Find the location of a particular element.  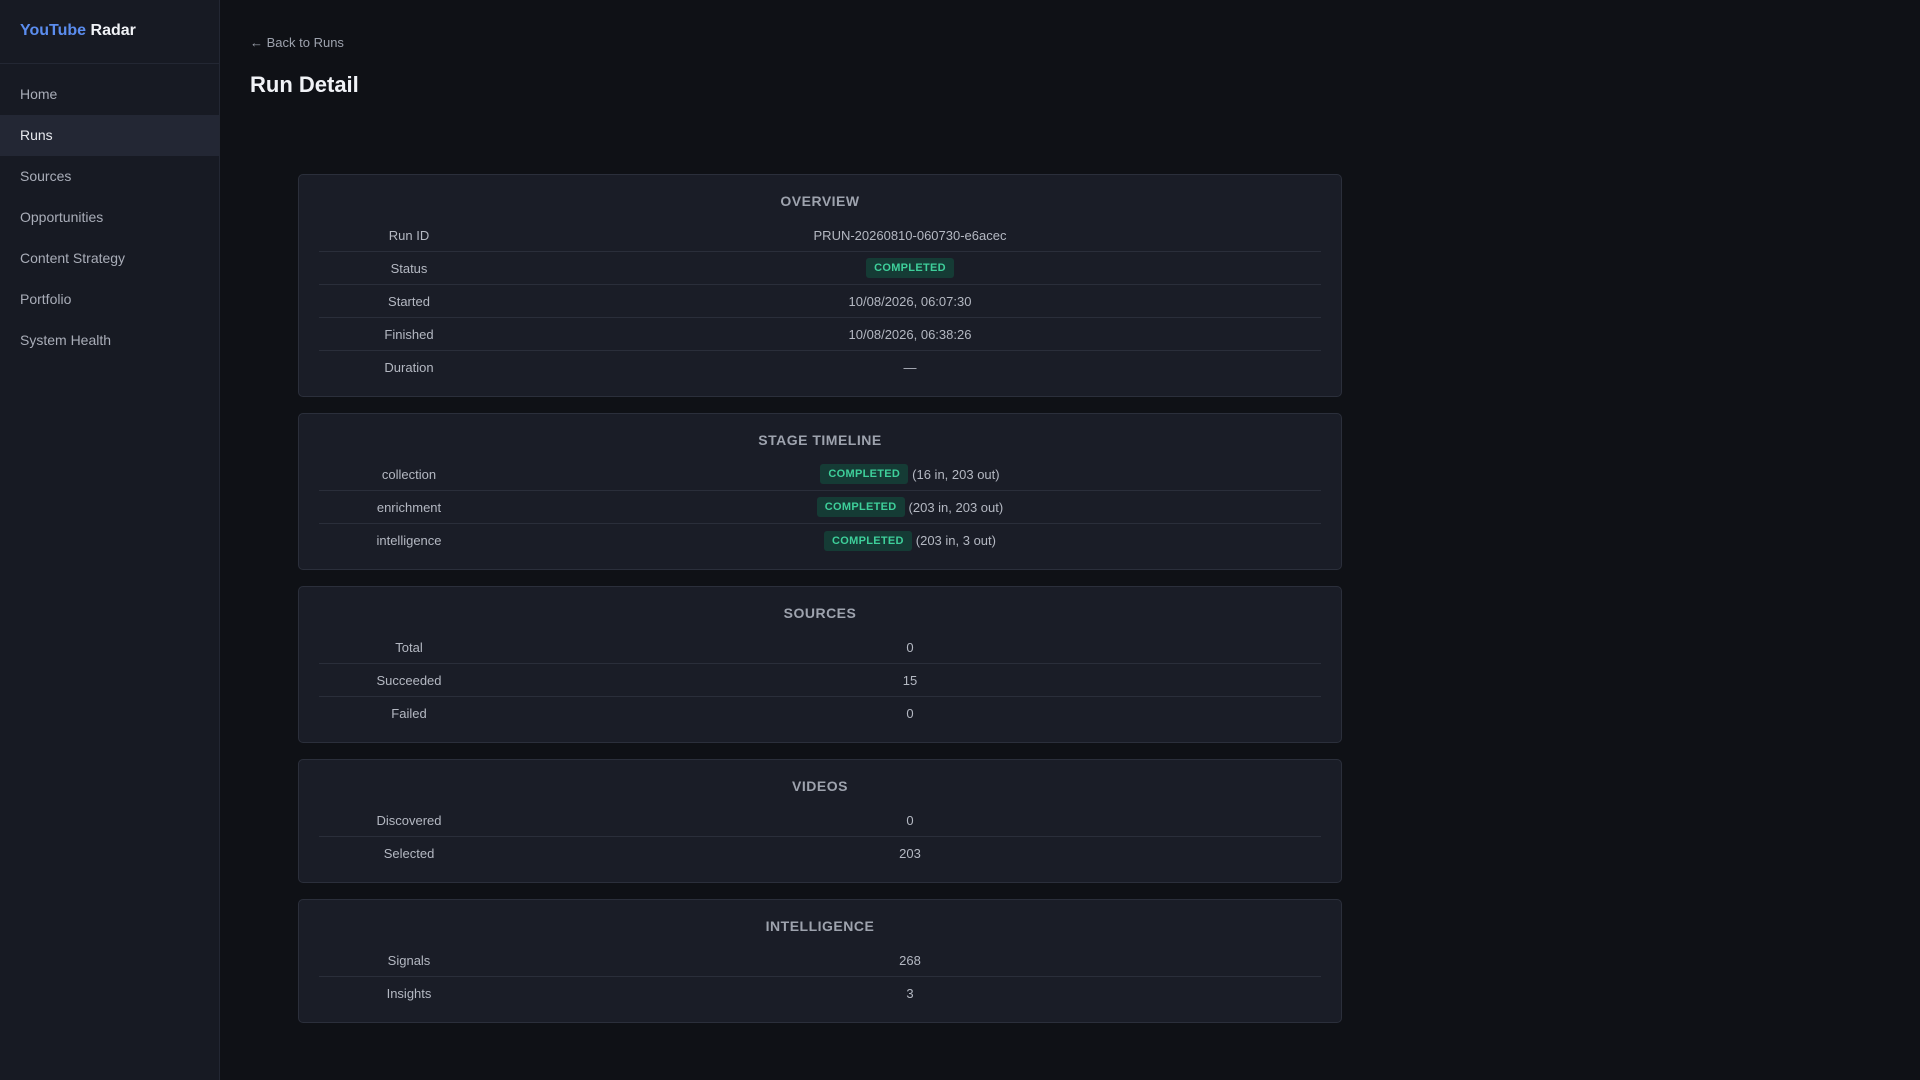

row-label: Signals is located at coordinates (409, 960).